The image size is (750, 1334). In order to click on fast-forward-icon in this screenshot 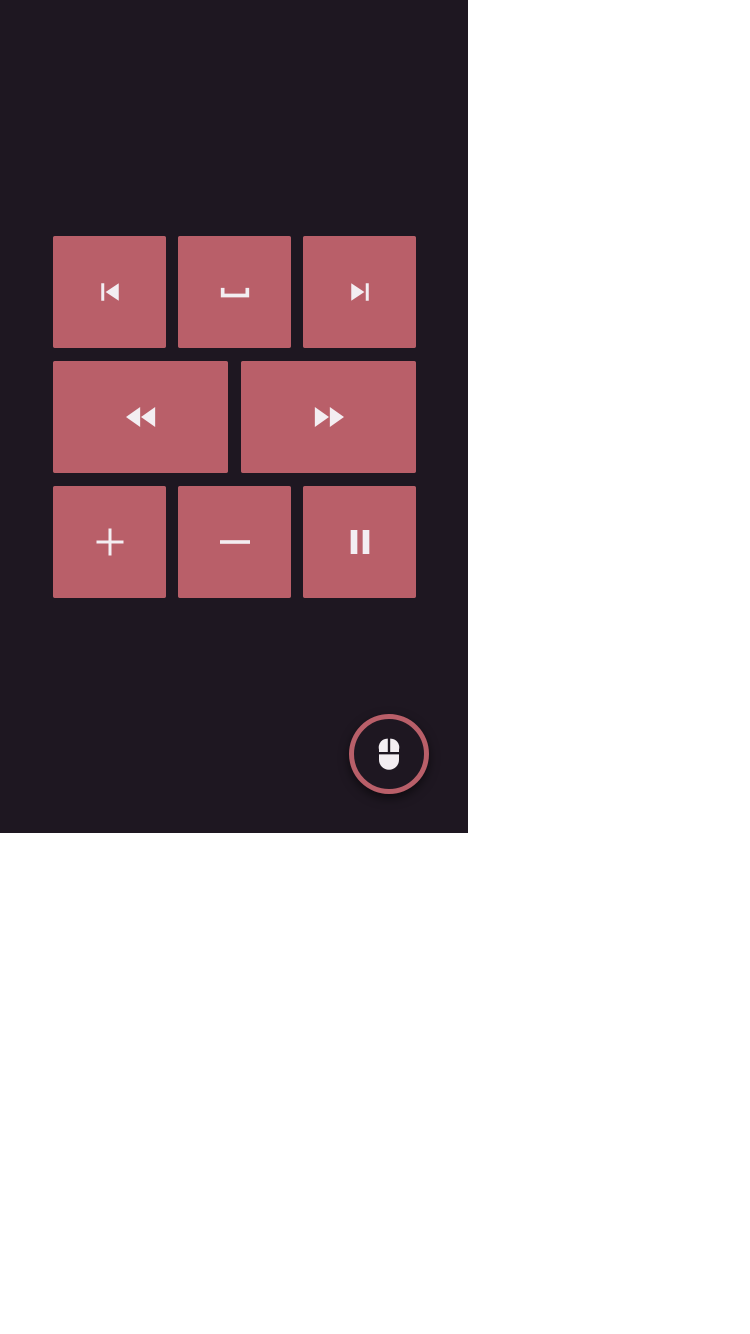, I will do `click(329, 417)`.